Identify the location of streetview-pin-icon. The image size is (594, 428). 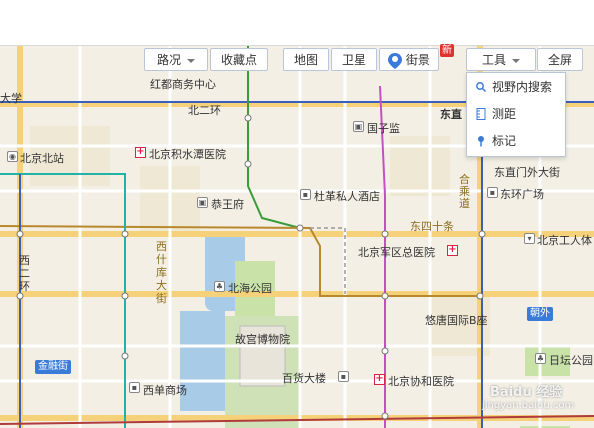
(395, 60).